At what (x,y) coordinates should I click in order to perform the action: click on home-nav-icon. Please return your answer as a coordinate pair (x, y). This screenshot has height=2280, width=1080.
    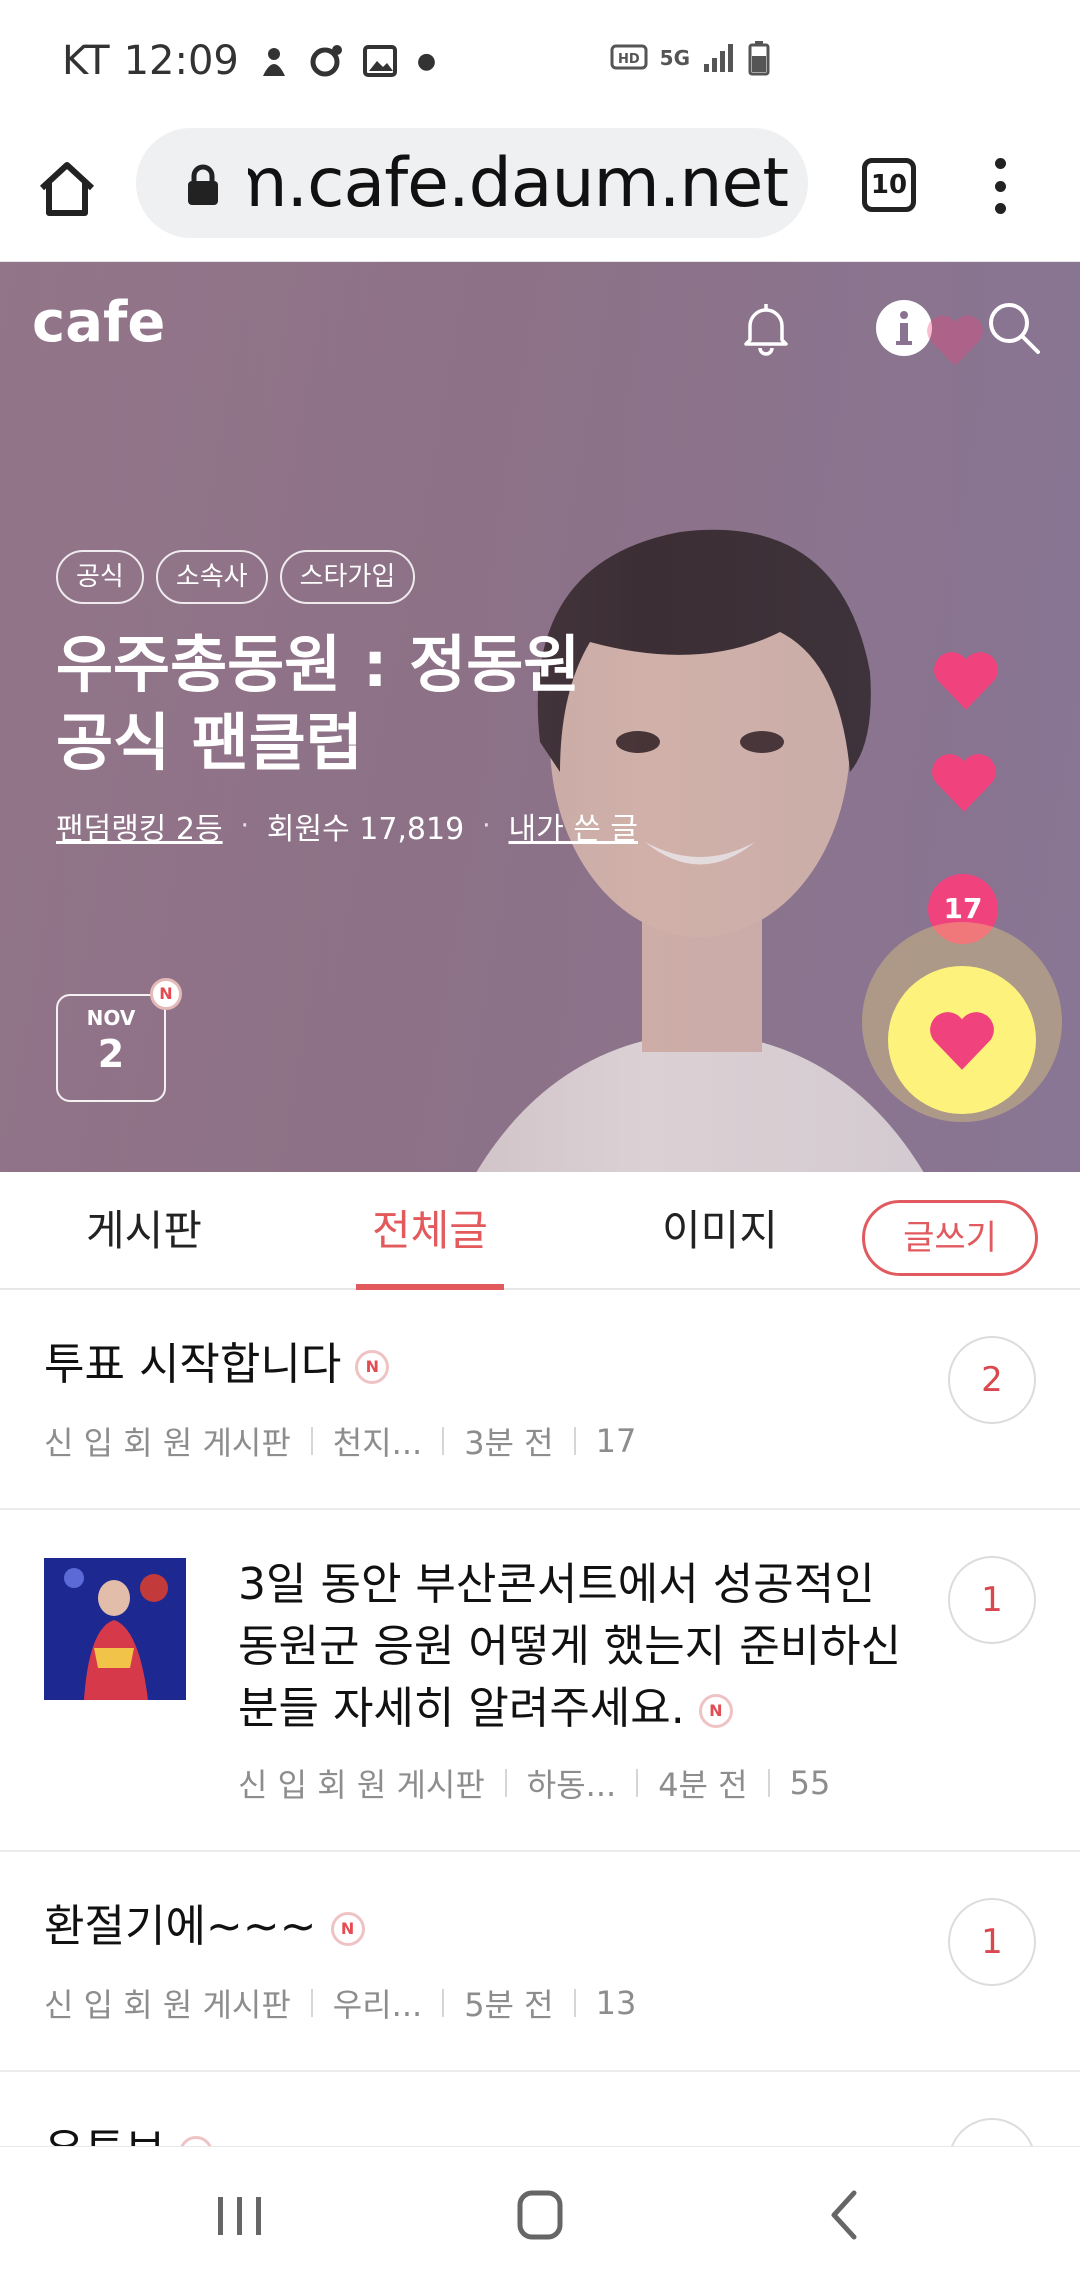
    Looking at the image, I should click on (540, 2215).